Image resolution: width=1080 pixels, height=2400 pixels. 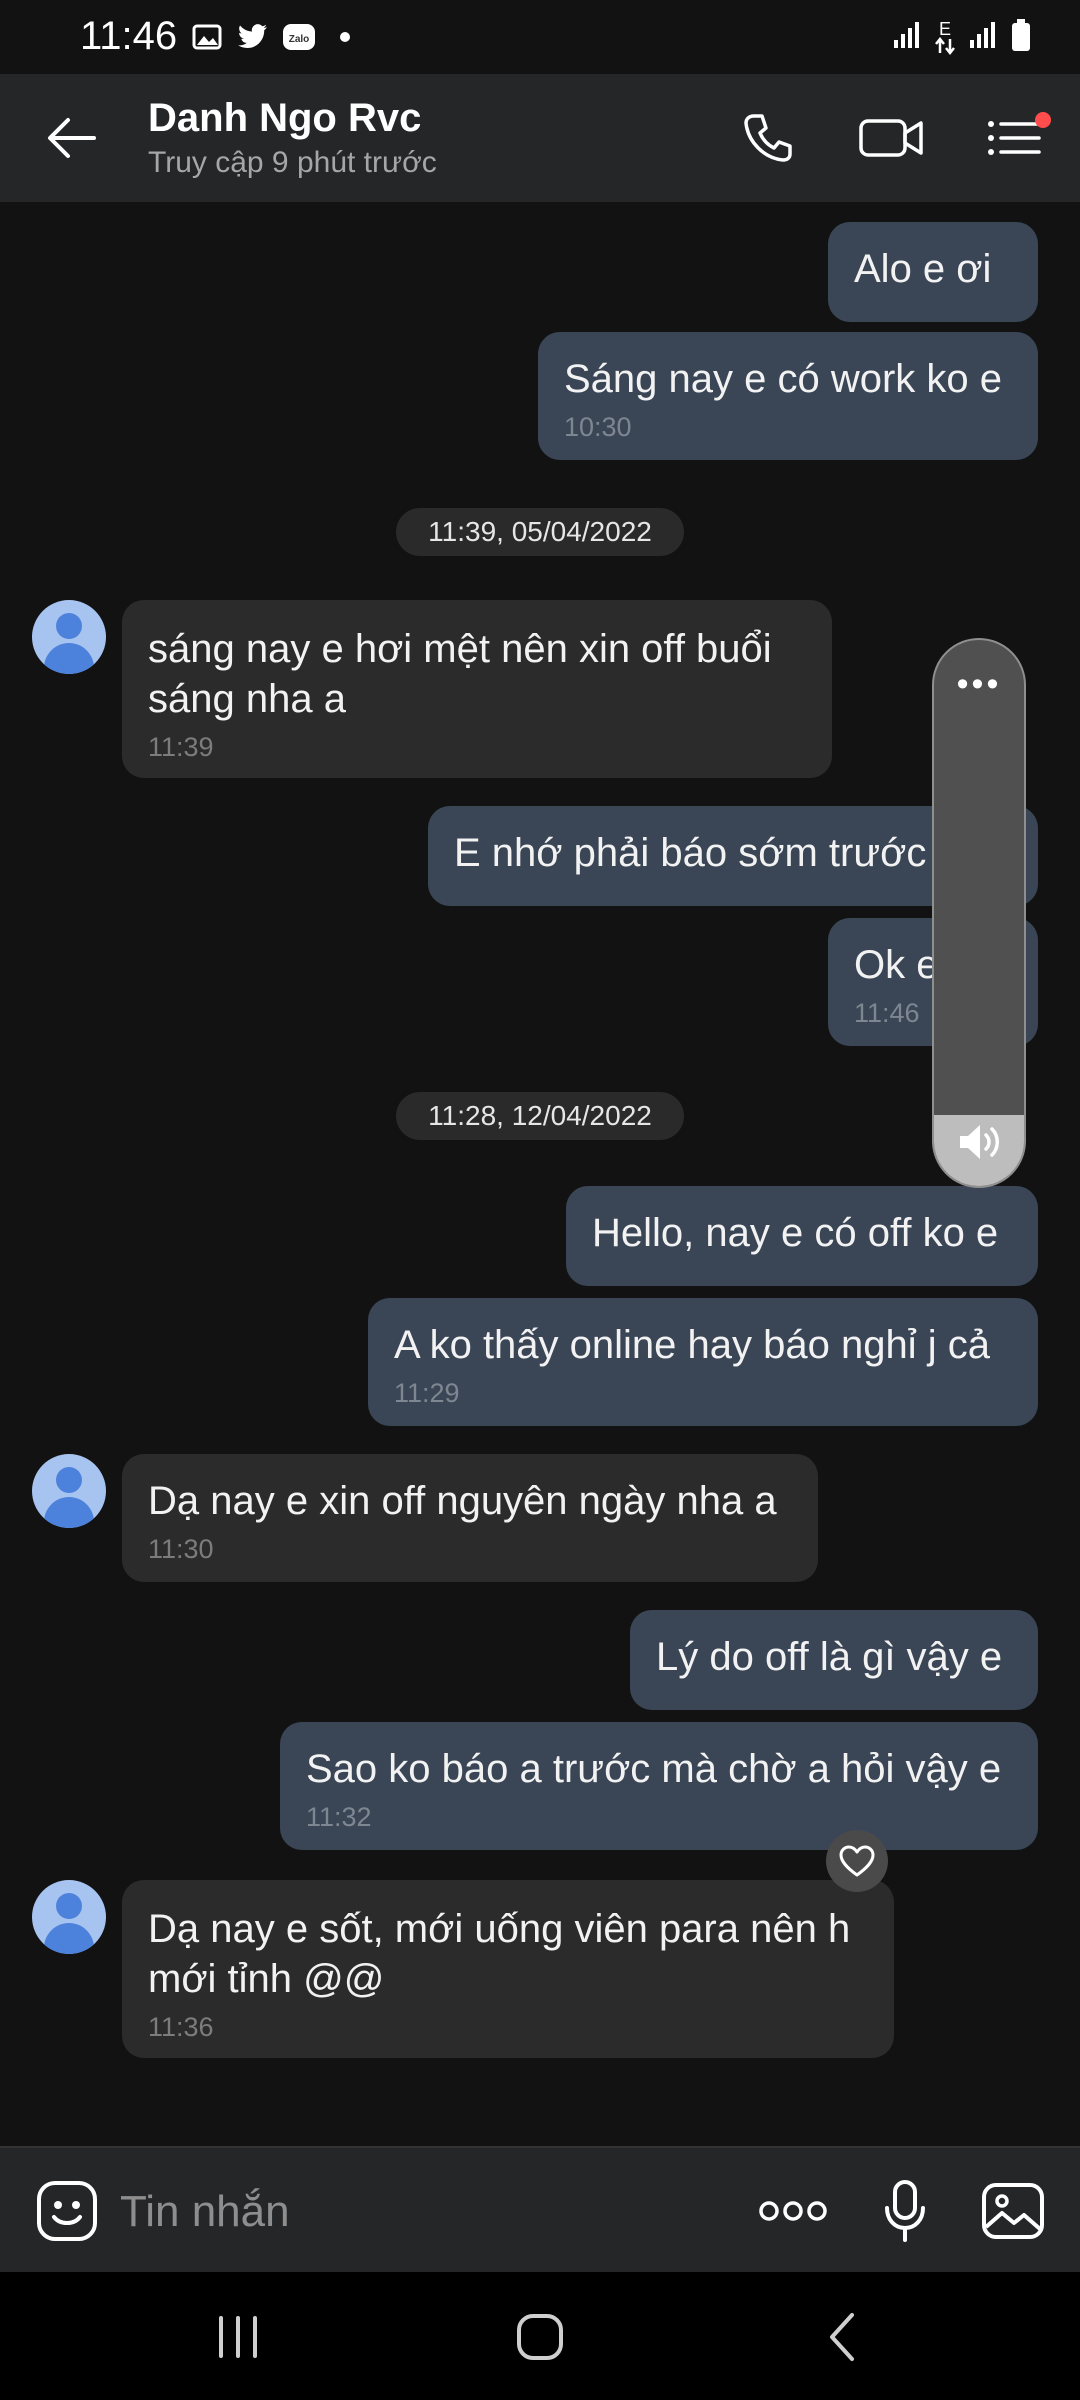 I want to click on volume-slider: •••, so click(x=979, y=913).